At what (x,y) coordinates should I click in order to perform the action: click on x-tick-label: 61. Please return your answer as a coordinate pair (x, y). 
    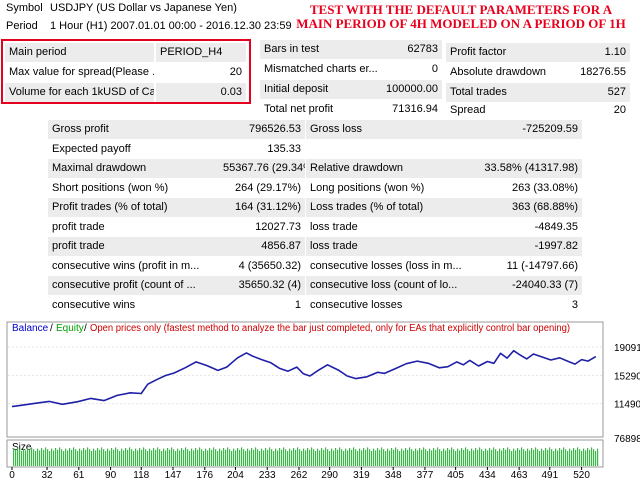
    Looking at the image, I should click on (79, 475).